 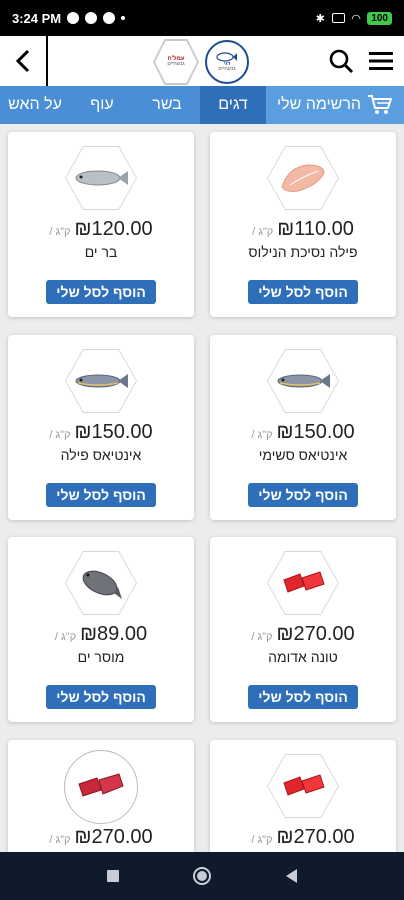 What do you see at coordinates (113, 229) in the screenshot?
I see `product-price: ₪120.00` at bounding box center [113, 229].